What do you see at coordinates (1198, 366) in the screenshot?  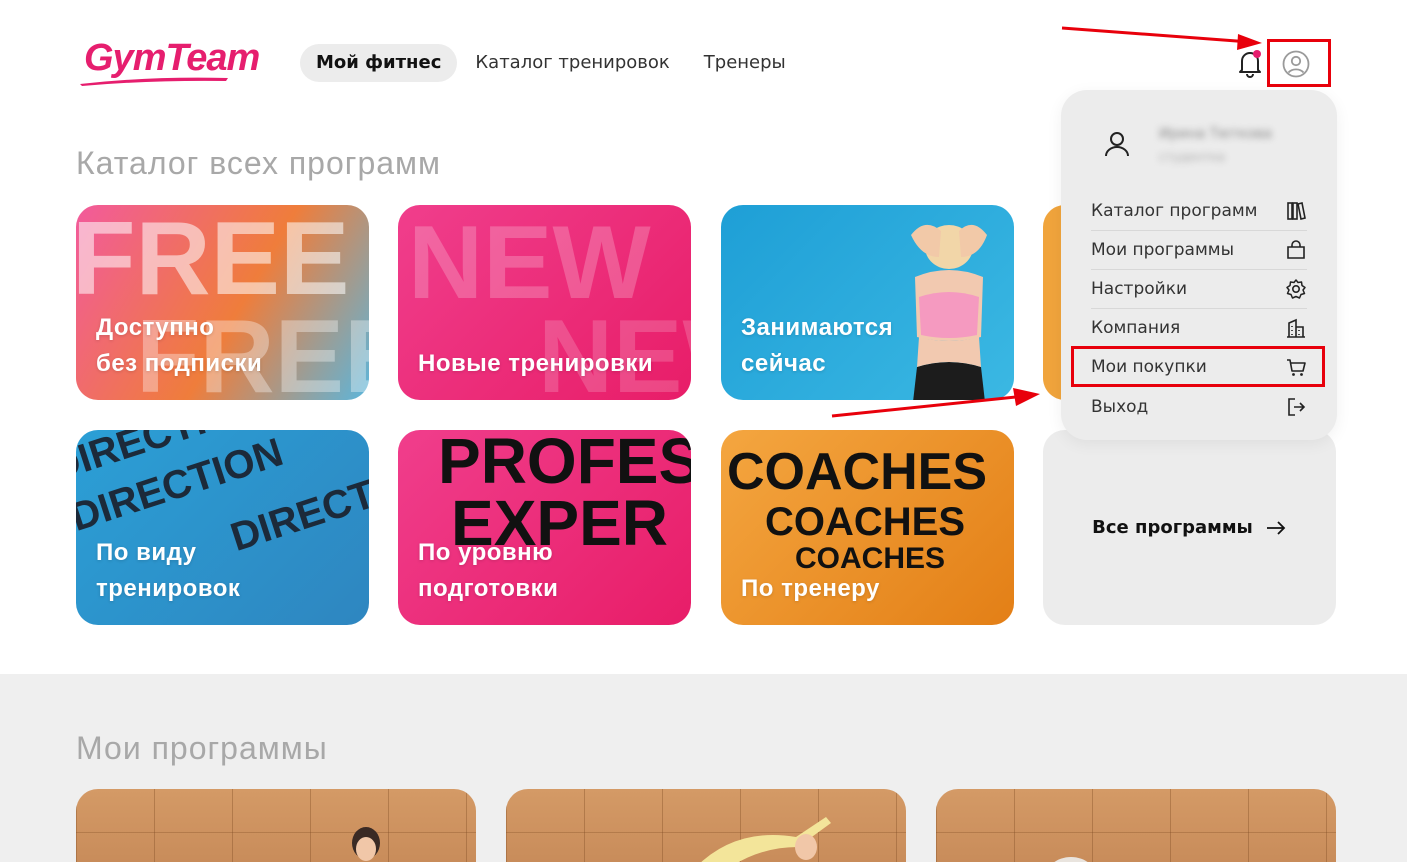 I see `annotation-box-purchases` at bounding box center [1198, 366].